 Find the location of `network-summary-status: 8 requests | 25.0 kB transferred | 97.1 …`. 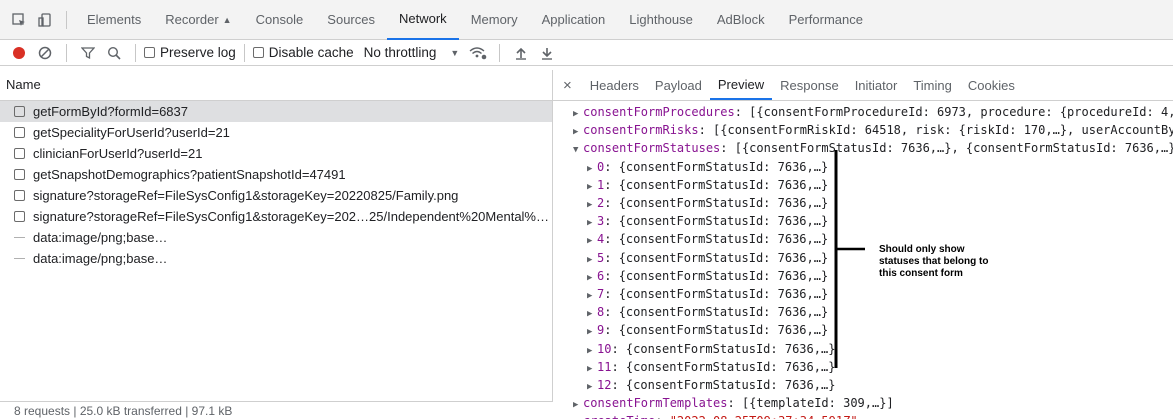

network-summary-status: 8 requests | 25.0 kB transferred | 97.1 … is located at coordinates (276, 410).